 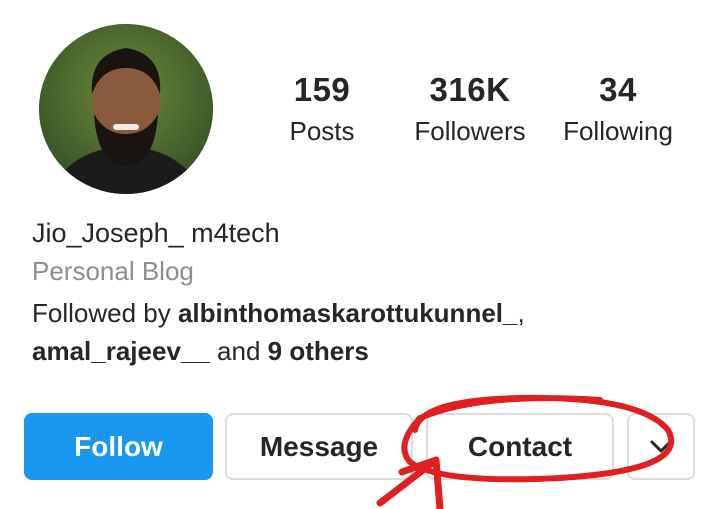 I want to click on posts-count: 159, so click(x=322, y=89).